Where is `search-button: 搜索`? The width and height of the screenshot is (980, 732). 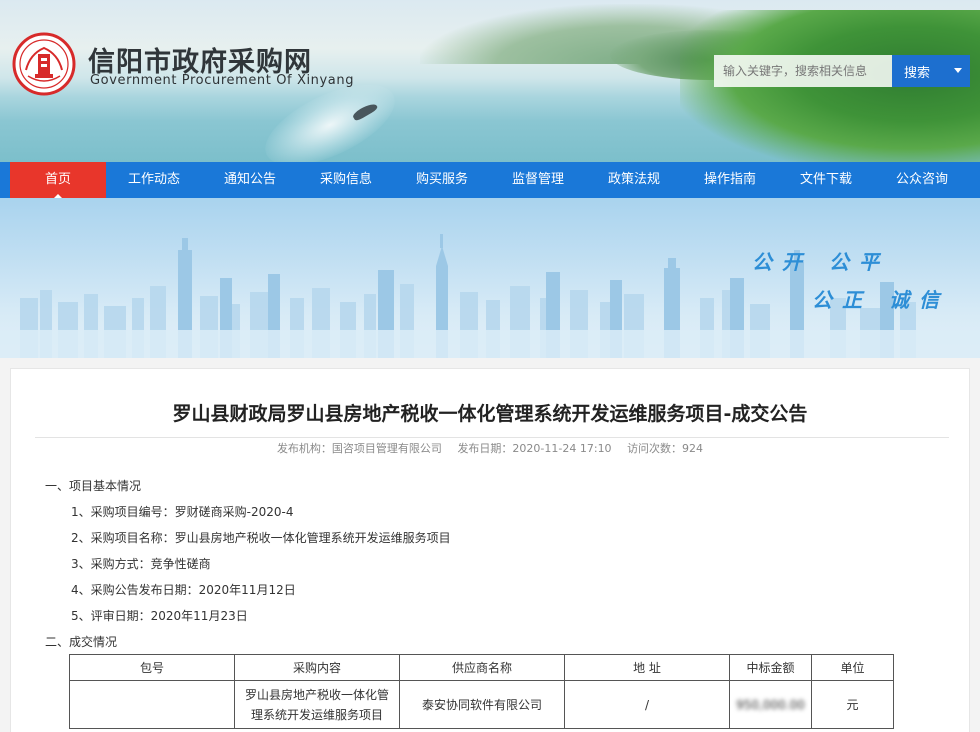
search-button: 搜索 is located at coordinates (931, 71).